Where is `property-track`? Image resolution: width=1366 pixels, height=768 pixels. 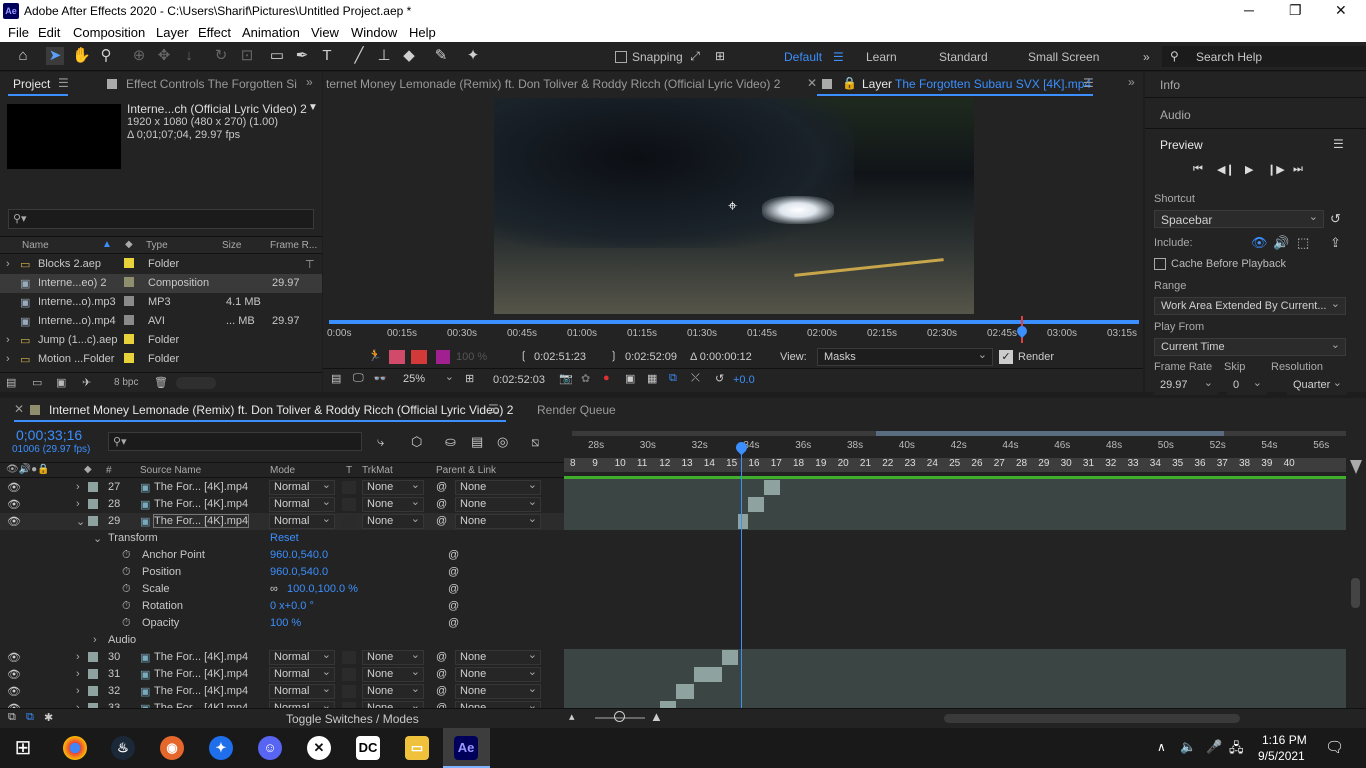
property-track is located at coordinates (955, 589).